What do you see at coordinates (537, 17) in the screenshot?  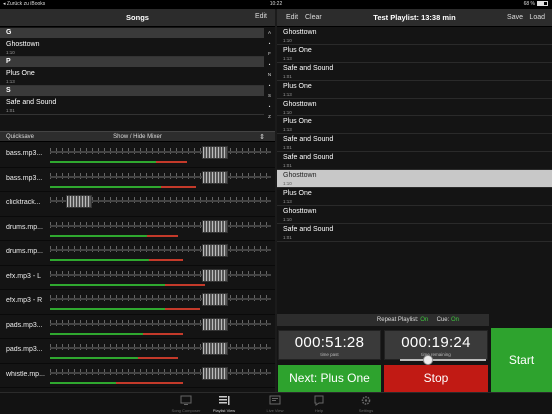 I see `playlist-load-button: Load` at bounding box center [537, 17].